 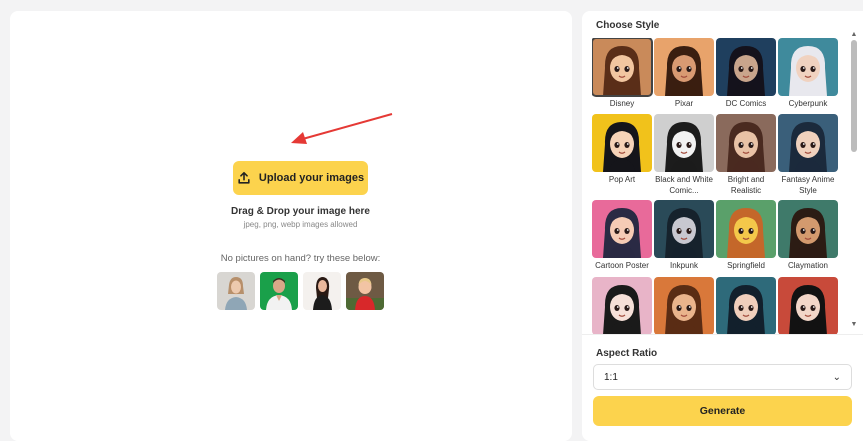 What do you see at coordinates (746, 103) in the screenshot?
I see `style-label: DC Comics` at bounding box center [746, 103].